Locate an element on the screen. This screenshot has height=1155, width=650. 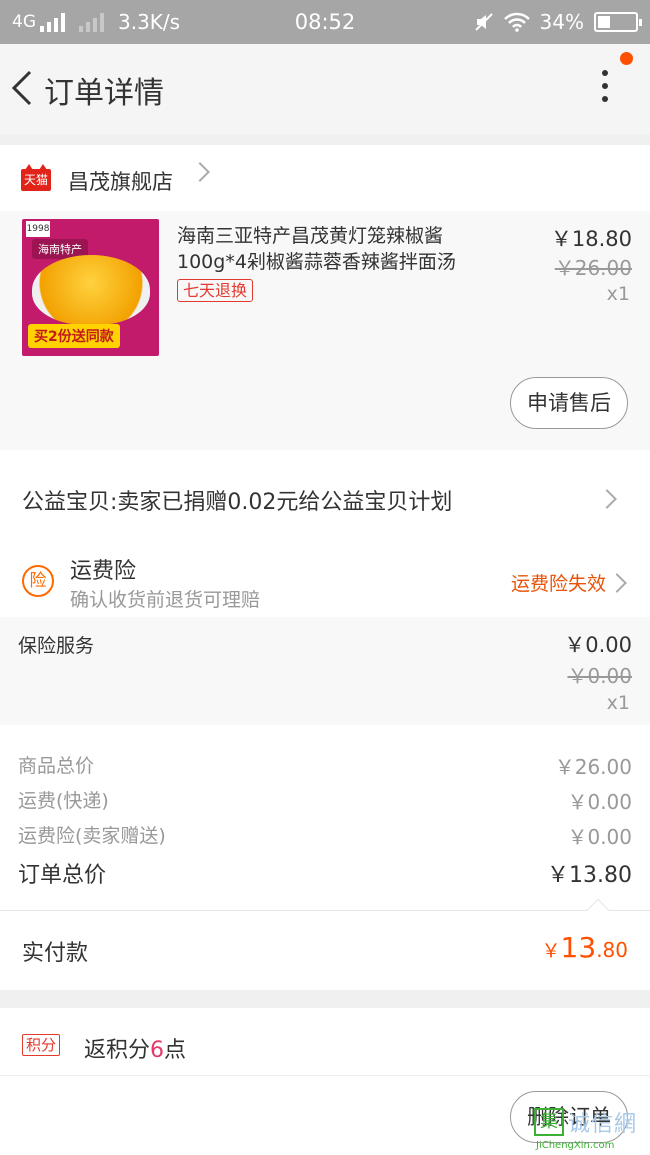
order-total-value: ￥13.80 is located at coordinates (589, 875).